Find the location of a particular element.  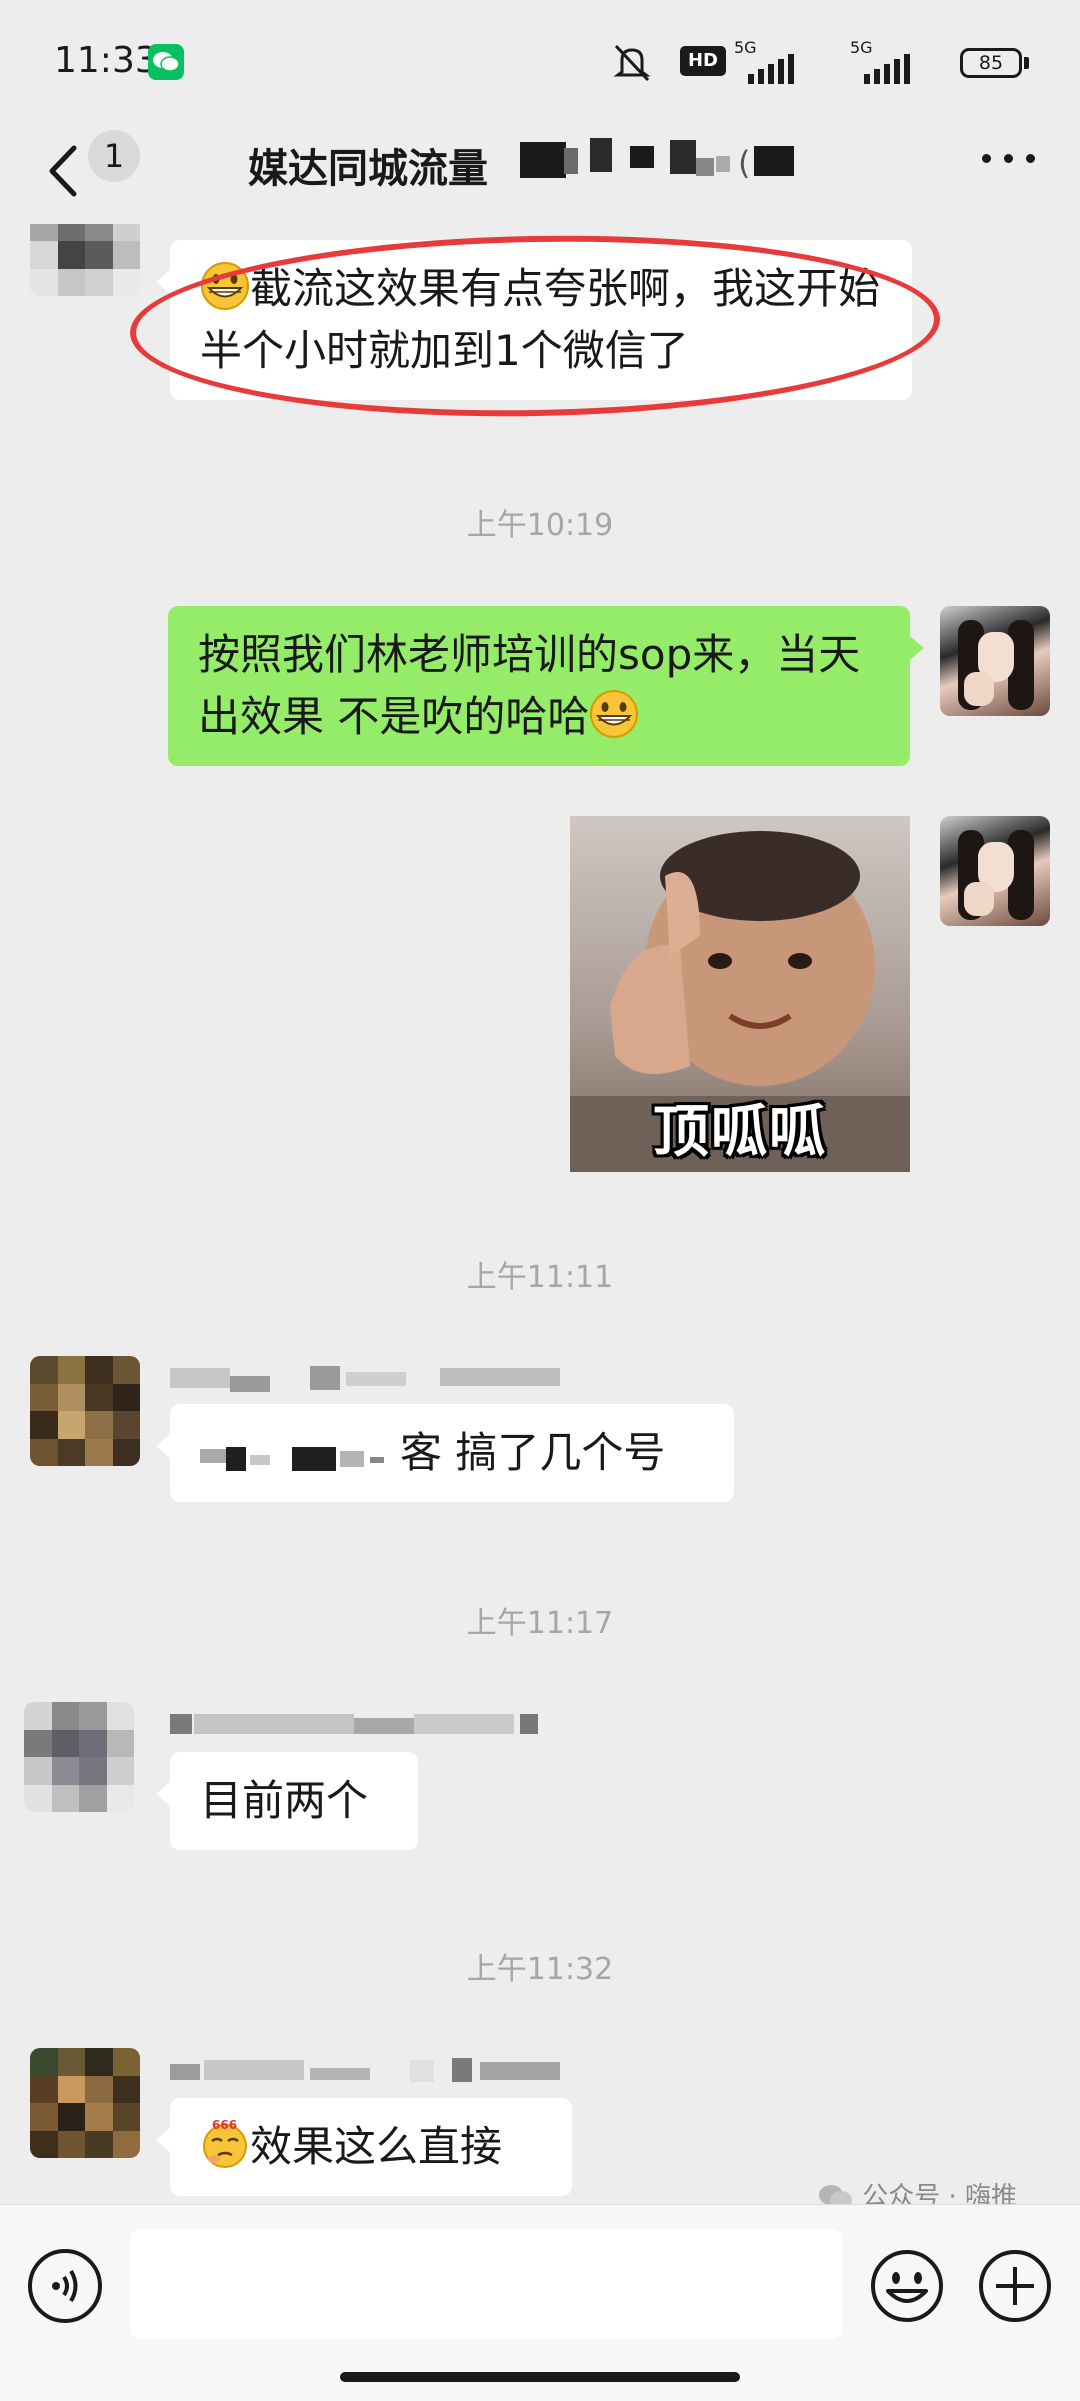

more-options-button is located at coordinates (1009, 158).